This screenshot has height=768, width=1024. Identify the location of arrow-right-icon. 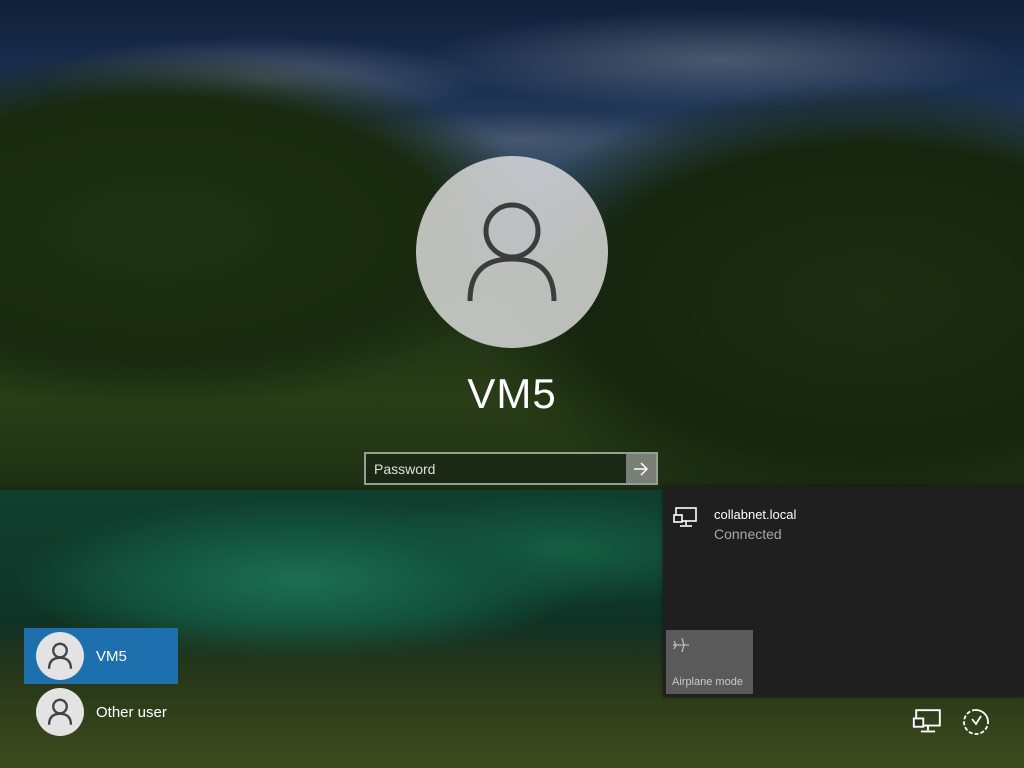
(641, 468).